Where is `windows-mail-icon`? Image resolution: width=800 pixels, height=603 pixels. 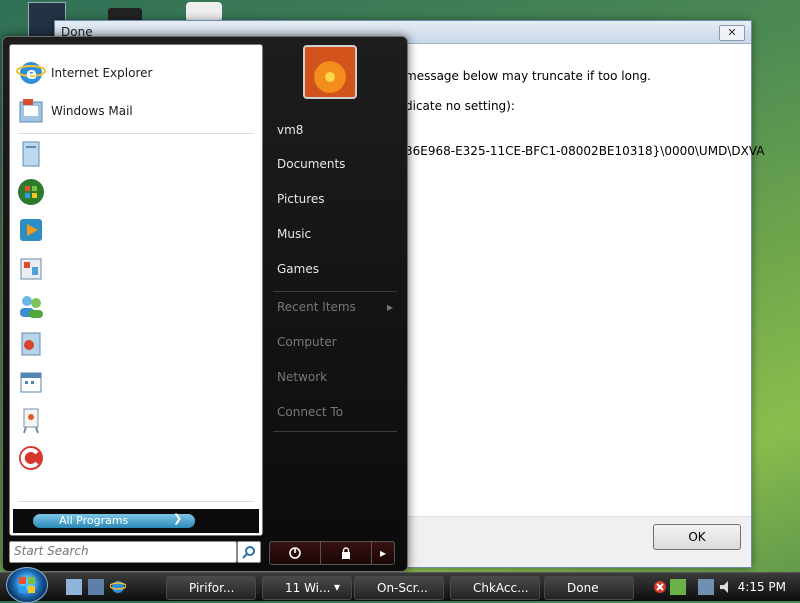
windows-mail-icon is located at coordinates (31, 111).